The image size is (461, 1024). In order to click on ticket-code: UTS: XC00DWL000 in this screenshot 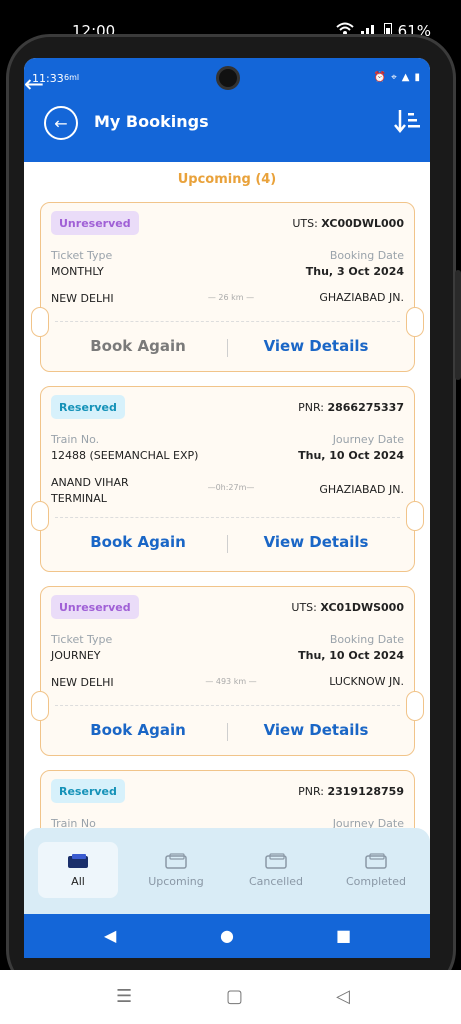, I will do `click(348, 223)`.